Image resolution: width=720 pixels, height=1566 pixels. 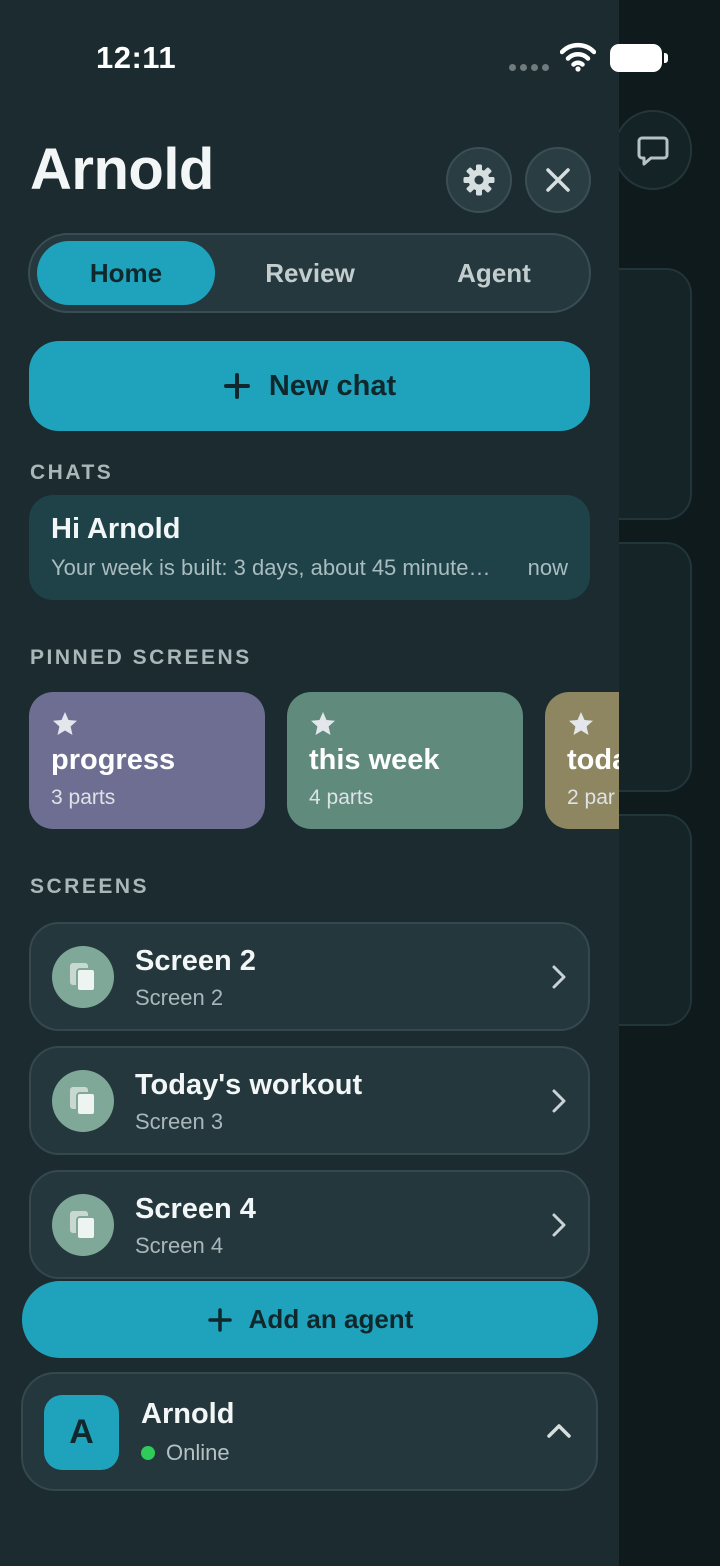 I want to click on tab-bar: Home Review Agent, so click(x=309, y=273).